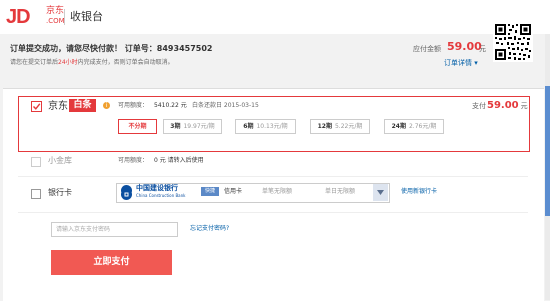  I want to click on installment-term: 12期, so click(324, 126).